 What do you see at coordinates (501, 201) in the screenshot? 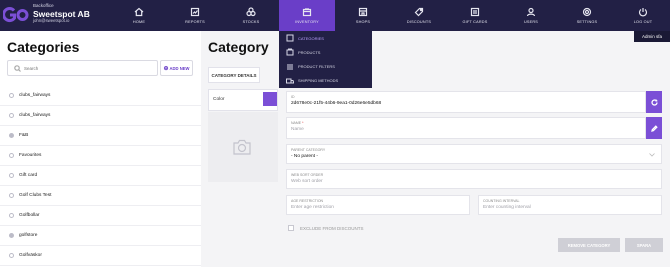
I see `counting-interval-label: Counting interval` at bounding box center [501, 201].